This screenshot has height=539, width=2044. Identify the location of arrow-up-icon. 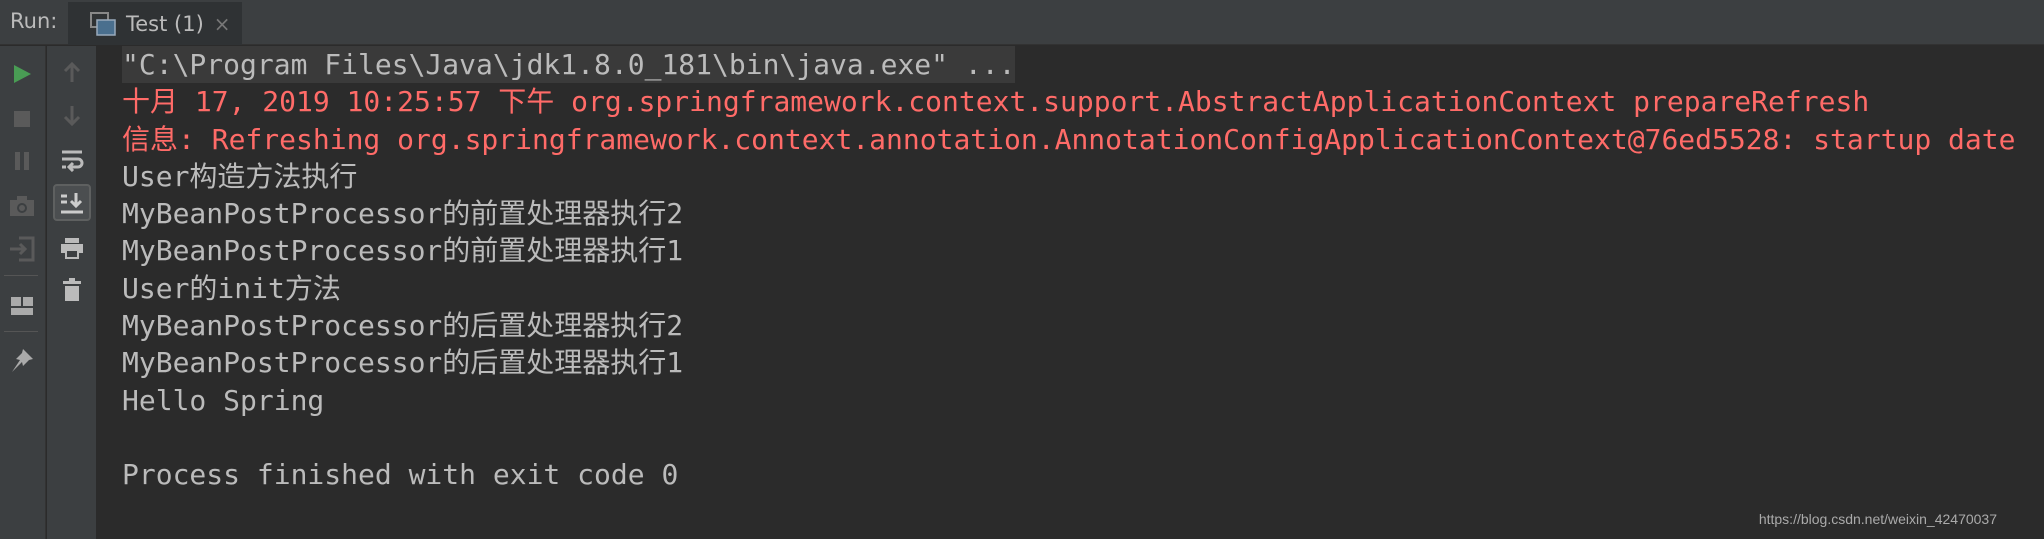
(72, 72).